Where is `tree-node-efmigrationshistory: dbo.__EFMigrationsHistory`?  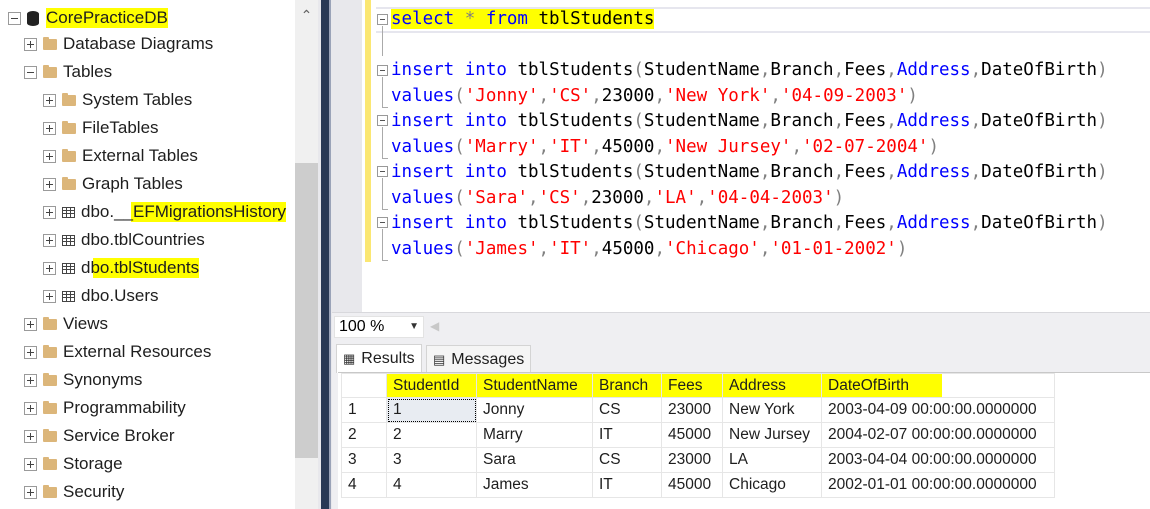 tree-node-efmigrationshistory: dbo.__EFMigrationsHistory is located at coordinates (165, 212).